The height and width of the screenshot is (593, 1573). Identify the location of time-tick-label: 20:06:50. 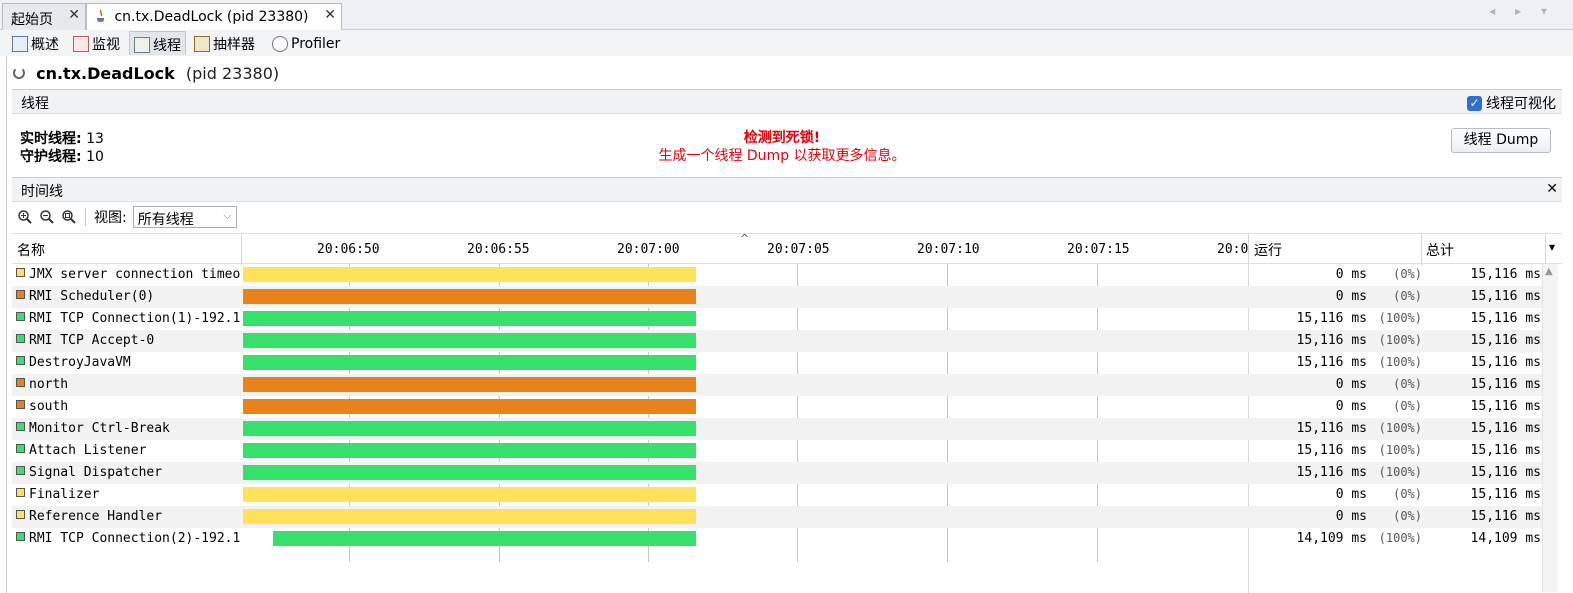
(348, 249).